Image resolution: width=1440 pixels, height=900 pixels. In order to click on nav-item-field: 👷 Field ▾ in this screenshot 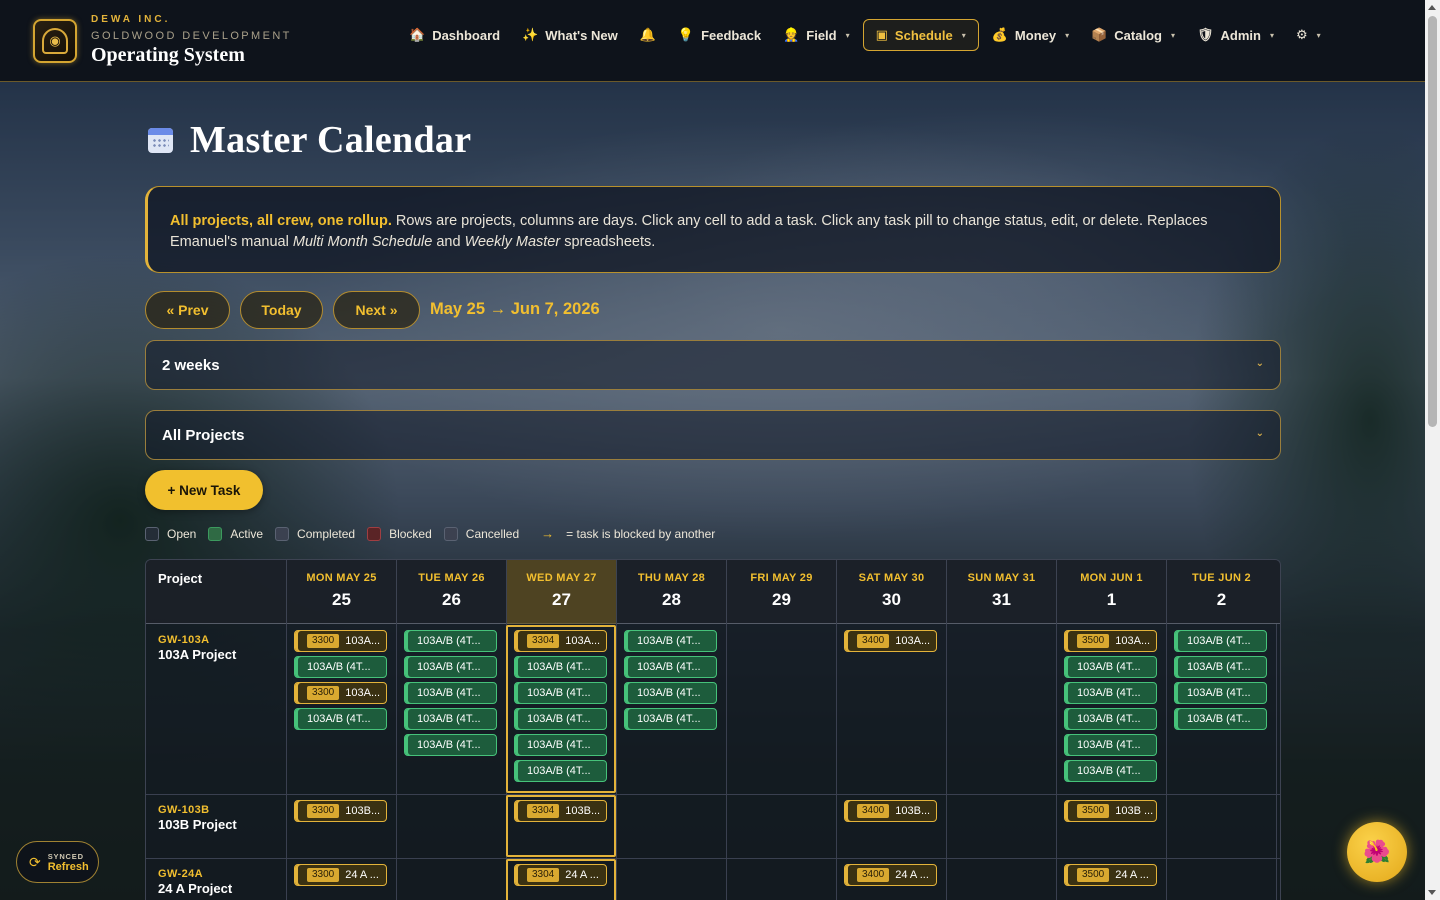, I will do `click(816, 35)`.